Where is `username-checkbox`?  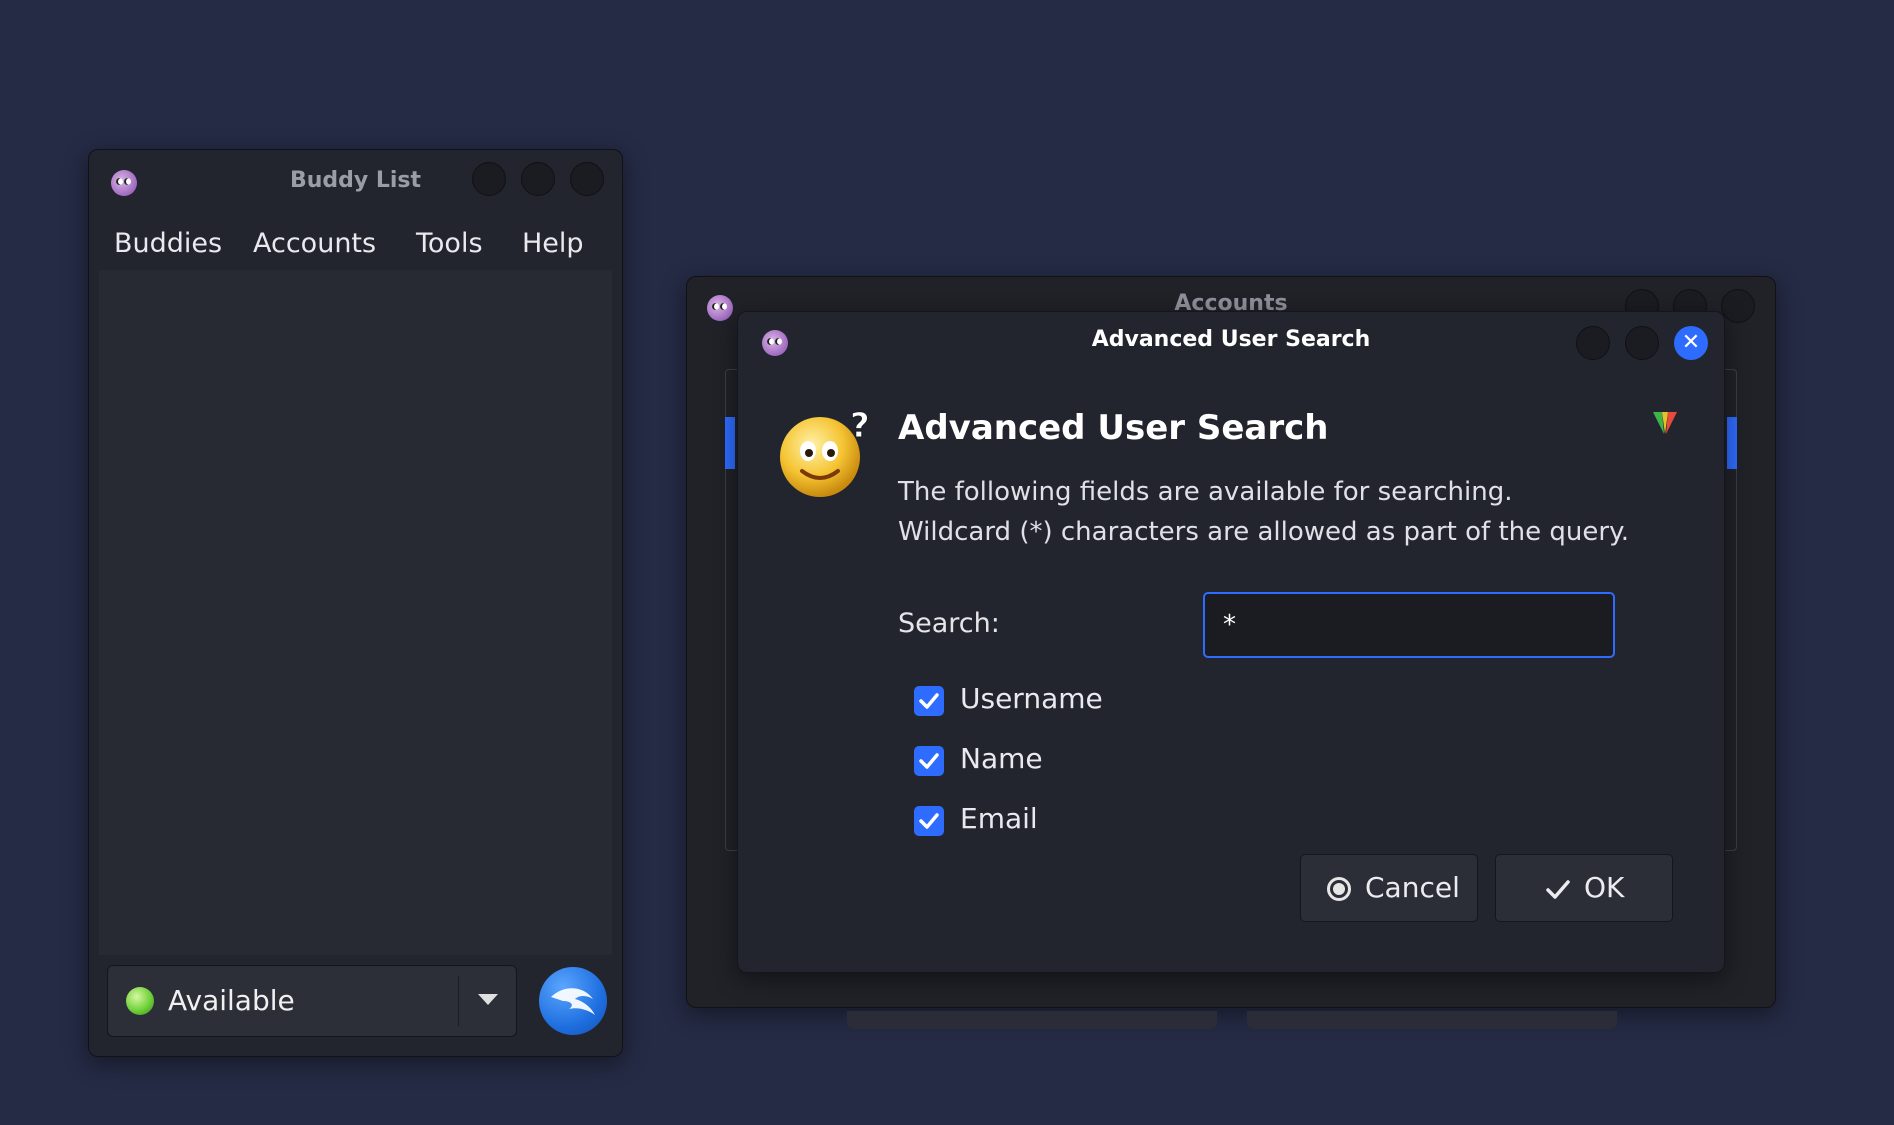 username-checkbox is located at coordinates (929, 701).